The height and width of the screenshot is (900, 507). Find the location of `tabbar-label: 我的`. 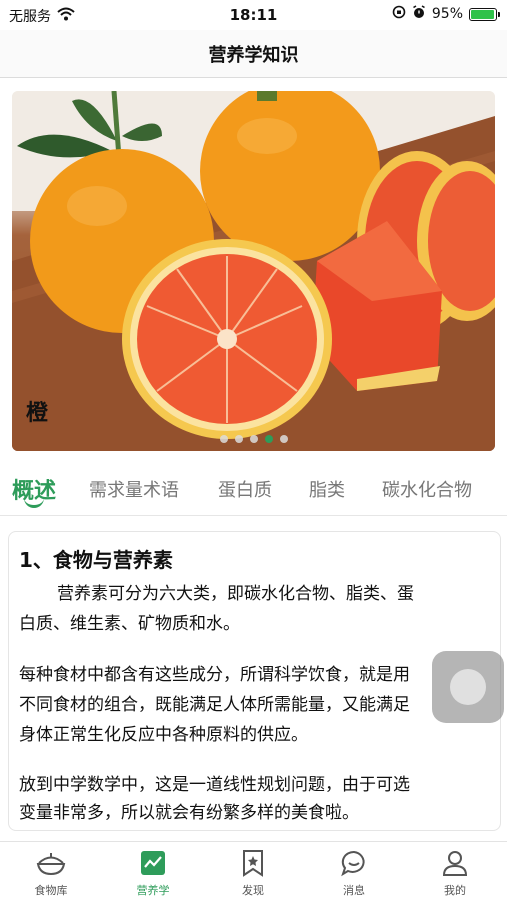

tabbar-label: 我的 is located at coordinates (455, 890).